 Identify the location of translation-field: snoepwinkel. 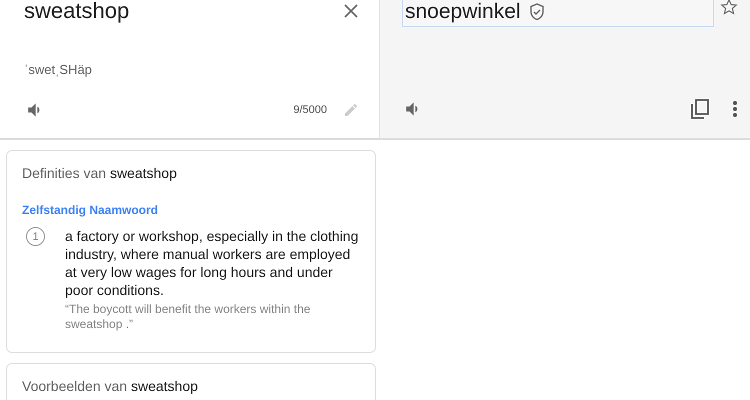
(558, 13).